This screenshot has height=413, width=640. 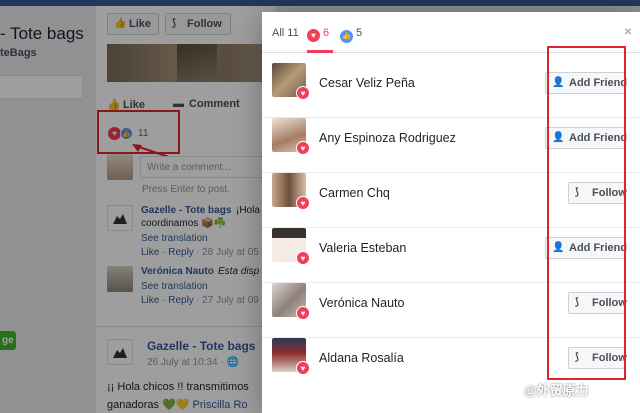 What do you see at coordinates (346, 36) in the screenshot?
I see `like-icon: 👍` at bounding box center [346, 36].